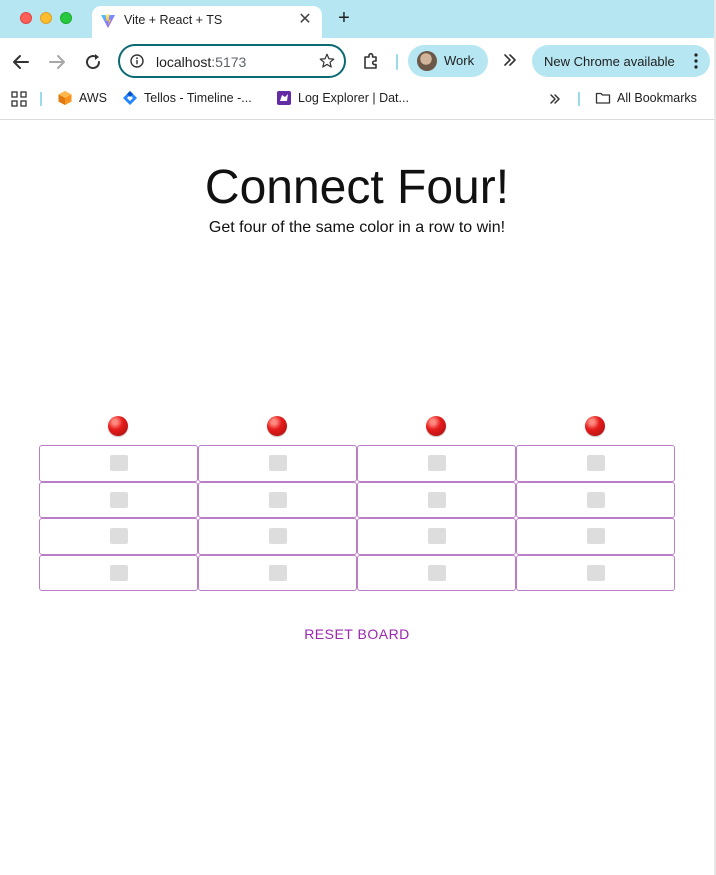 This screenshot has height=875, width=716. What do you see at coordinates (357, 427) in the screenshot?
I see `drop-button-row` at bounding box center [357, 427].